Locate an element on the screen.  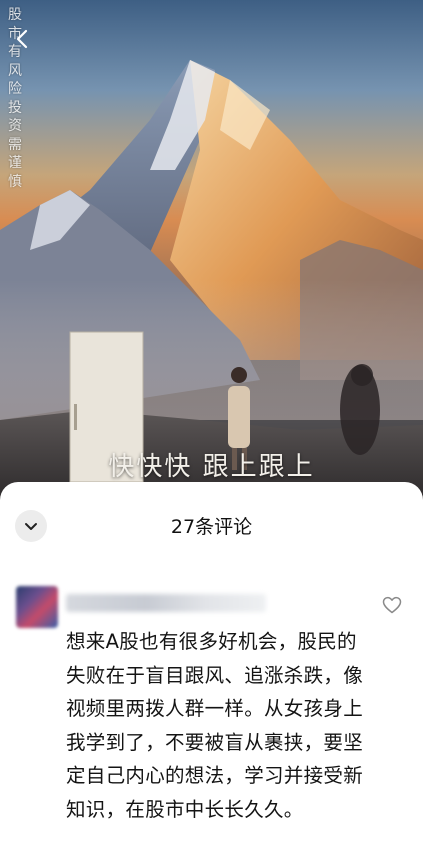
heart-icon is located at coordinates (392, 605).